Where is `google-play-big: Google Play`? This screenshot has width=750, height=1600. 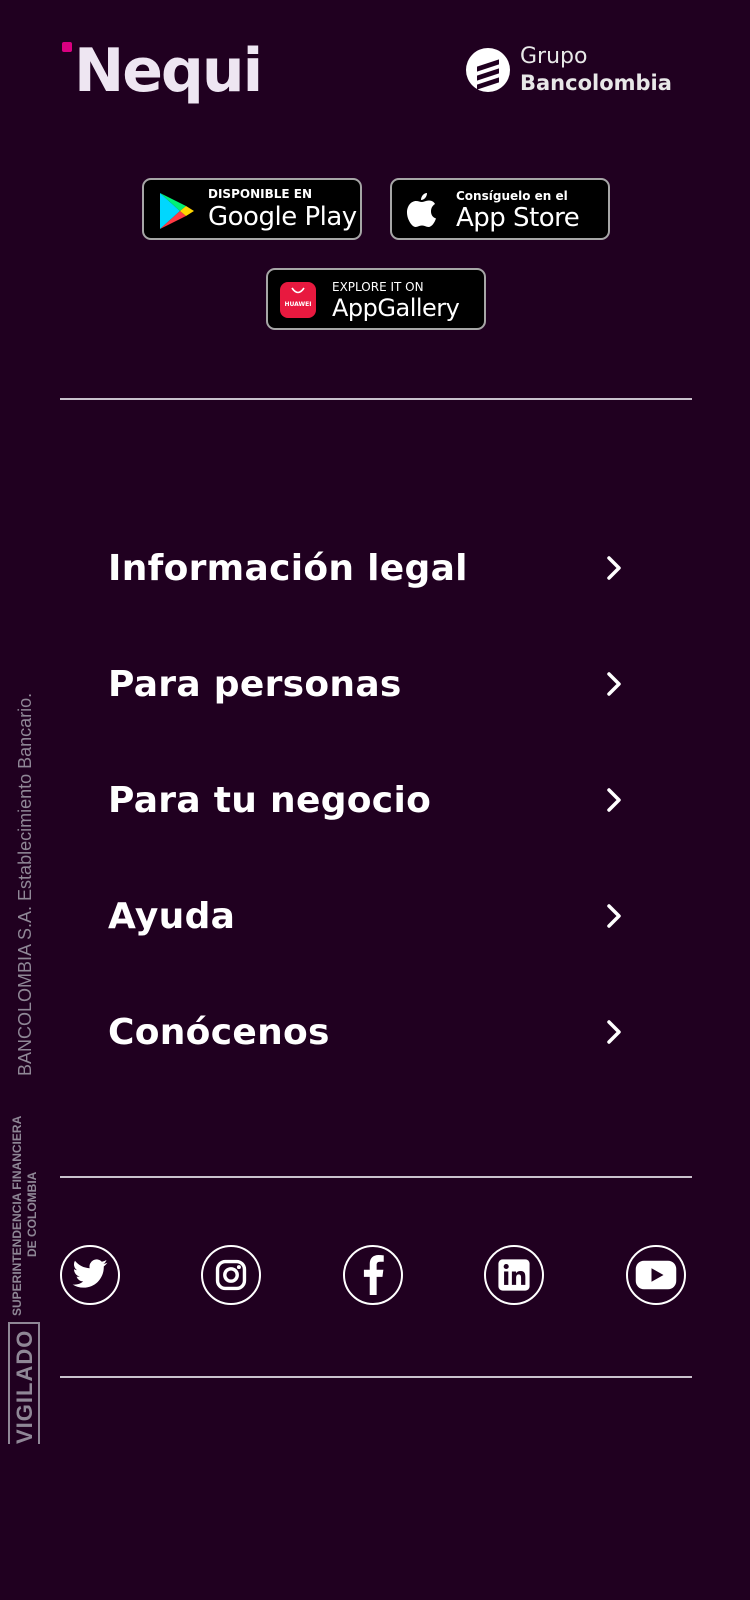
google-play-big: Google Play is located at coordinates (282, 217).